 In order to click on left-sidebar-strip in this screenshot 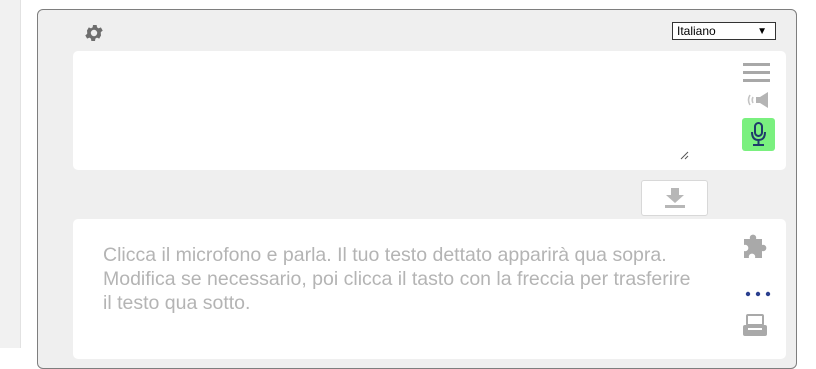, I will do `click(10, 174)`.